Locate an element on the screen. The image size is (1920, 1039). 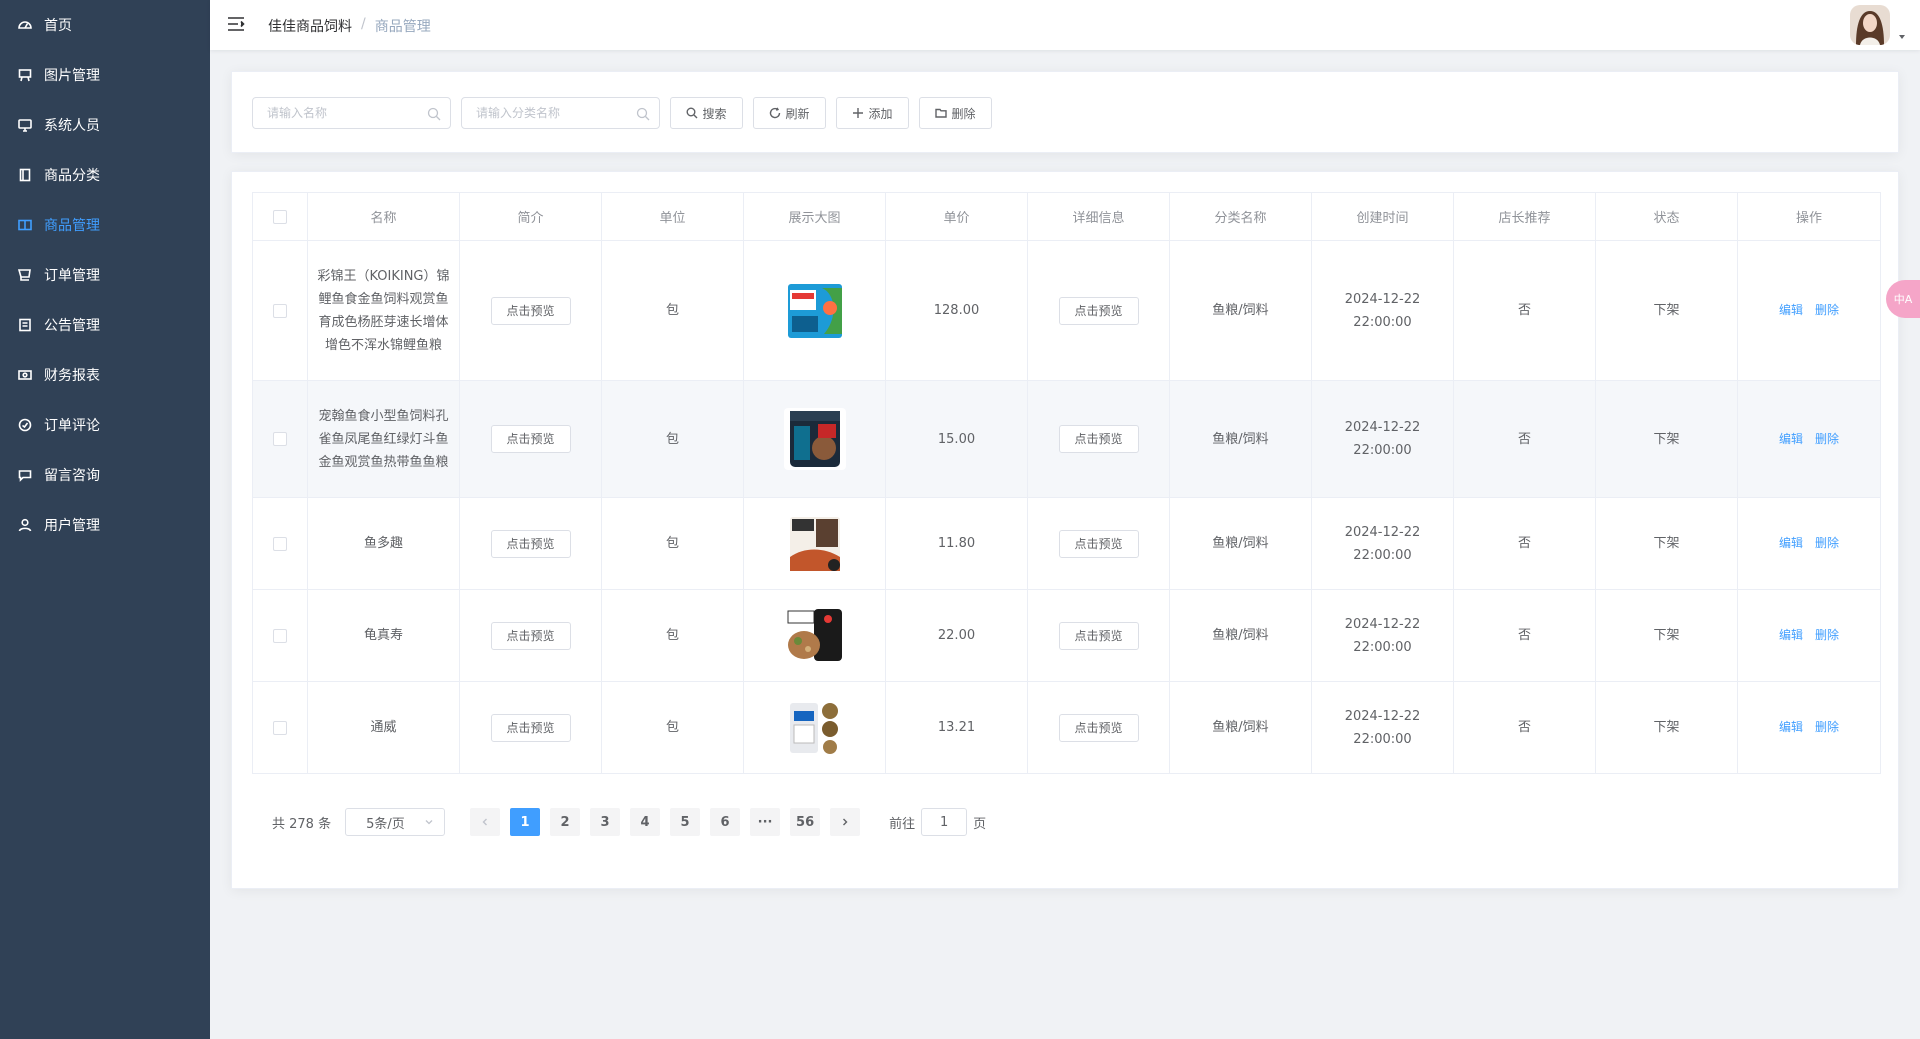
delete-button: 删除 is located at coordinates (955, 113).